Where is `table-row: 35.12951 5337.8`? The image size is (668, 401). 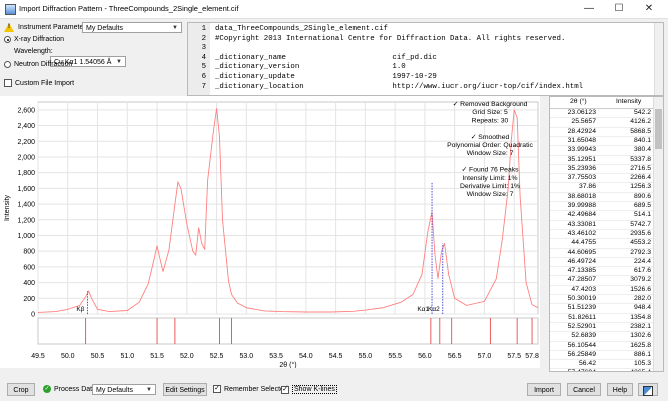
table-row: 35.12951 5337.8 is located at coordinates (601, 160).